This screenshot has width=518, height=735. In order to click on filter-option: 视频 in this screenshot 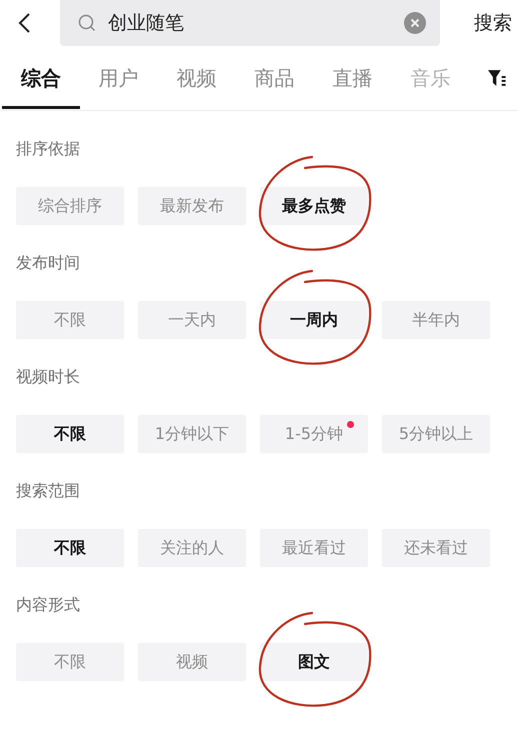, I will do `click(192, 662)`.